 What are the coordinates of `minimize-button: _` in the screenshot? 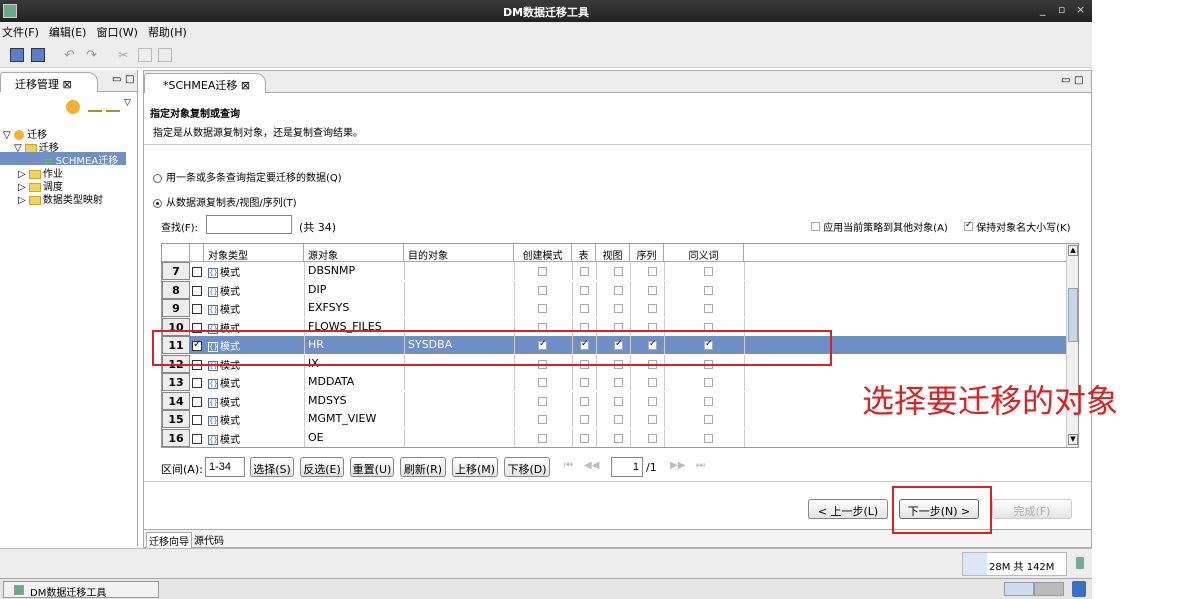 It's located at (1043, 9).